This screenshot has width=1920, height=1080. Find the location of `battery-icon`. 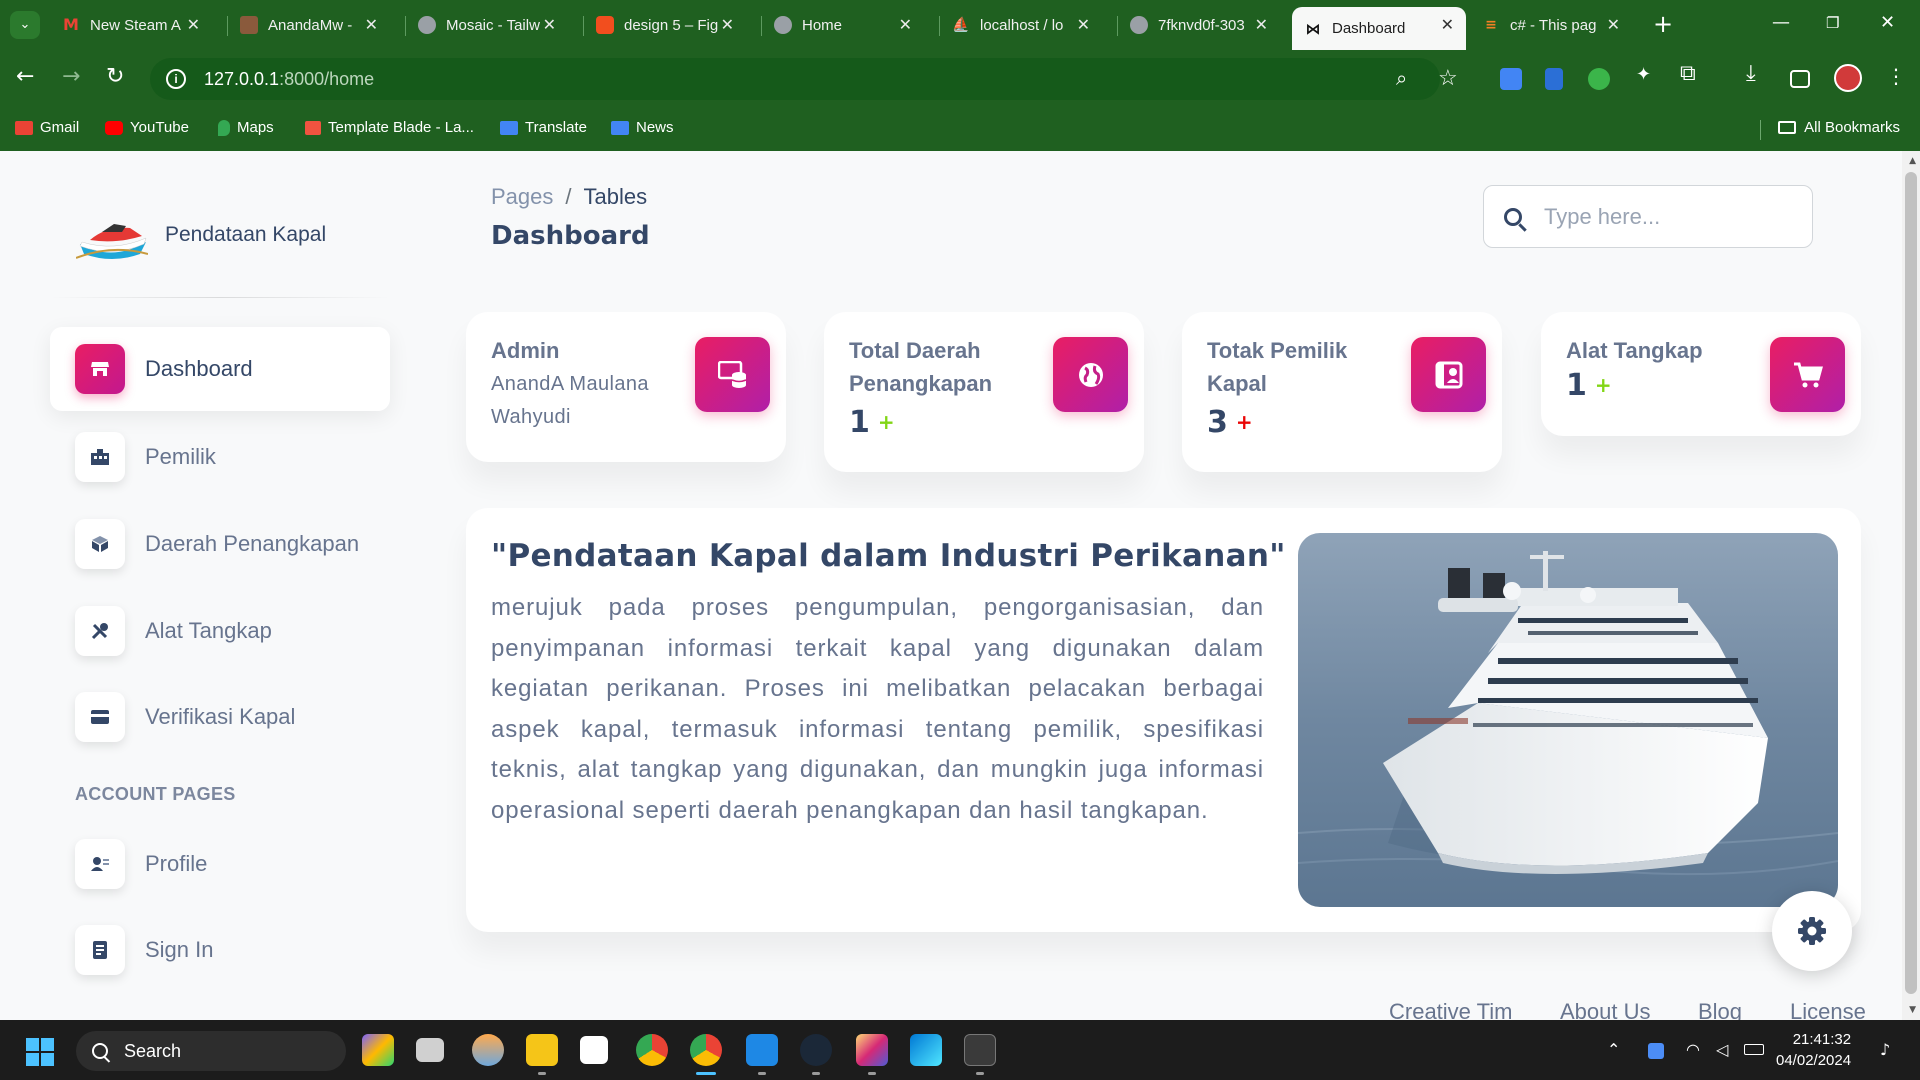

battery-icon is located at coordinates (1754, 1049).